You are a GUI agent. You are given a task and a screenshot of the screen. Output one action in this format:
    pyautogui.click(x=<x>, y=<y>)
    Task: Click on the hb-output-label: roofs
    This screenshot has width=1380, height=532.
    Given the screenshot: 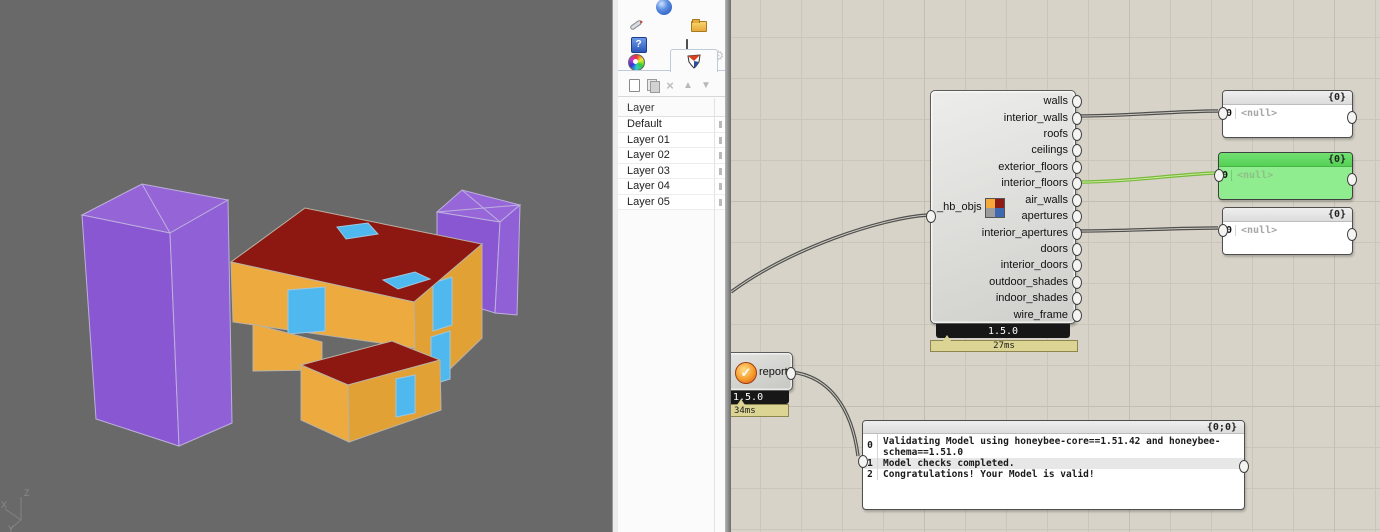 What is the action you would take?
    pyautogui.click(x=1055, y=134)
    